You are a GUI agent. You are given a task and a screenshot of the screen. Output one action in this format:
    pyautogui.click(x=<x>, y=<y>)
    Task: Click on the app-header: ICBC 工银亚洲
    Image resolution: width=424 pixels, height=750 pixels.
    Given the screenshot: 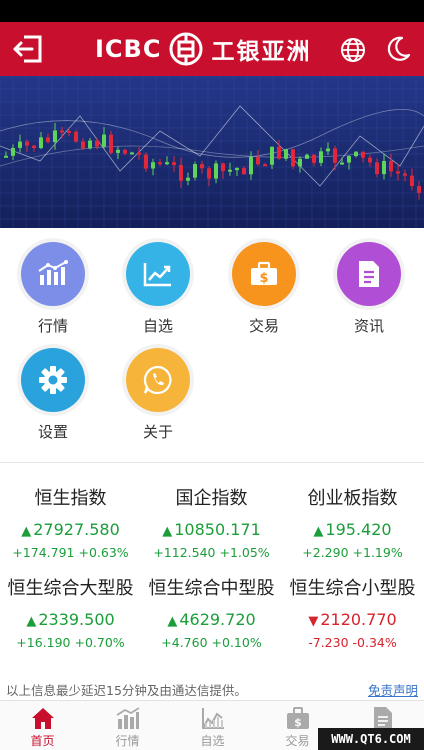 What is the action you would take?
    pyautogui.click(x=212, y=49)
    